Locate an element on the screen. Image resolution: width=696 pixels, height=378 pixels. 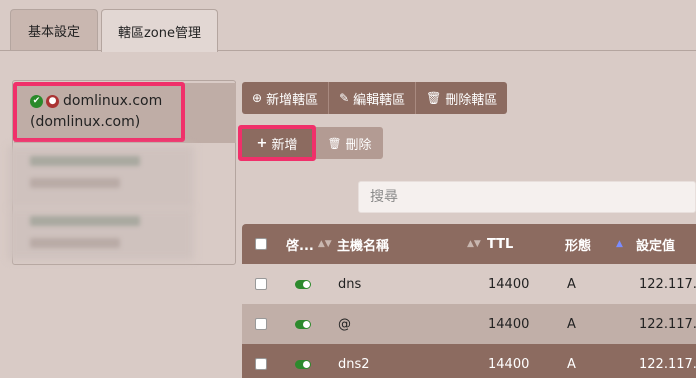
column-label: TTL is located at coordinates (500, 244).